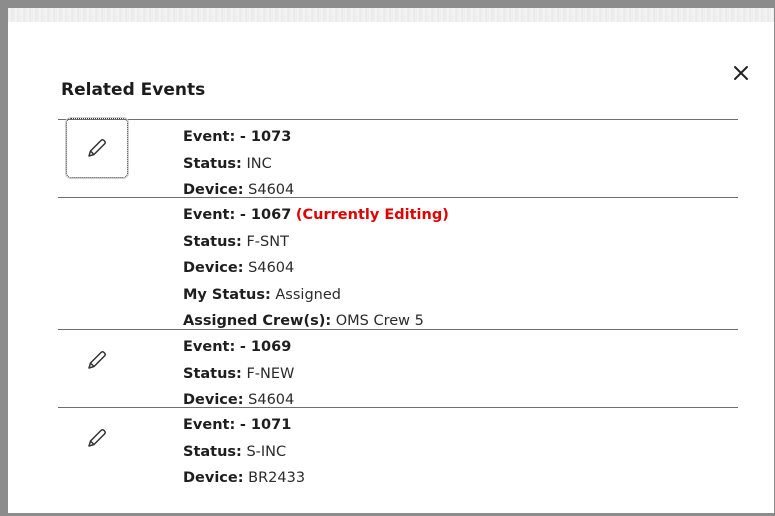 The height and width of the screenshot is (516, 775). Describe the element at coordinates (372, 215) in the screenshot. I see `currently-editing-note: (Currently Editing)` at that location.